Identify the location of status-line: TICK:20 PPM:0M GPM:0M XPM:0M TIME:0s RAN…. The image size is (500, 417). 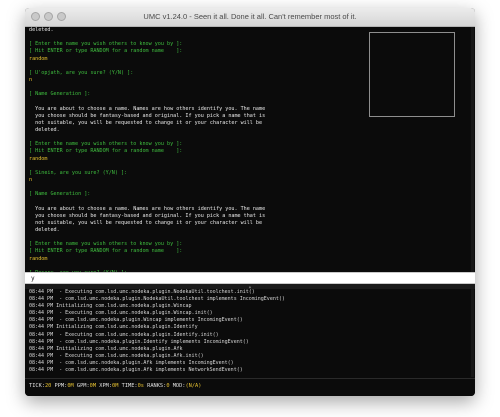
(115, 386).